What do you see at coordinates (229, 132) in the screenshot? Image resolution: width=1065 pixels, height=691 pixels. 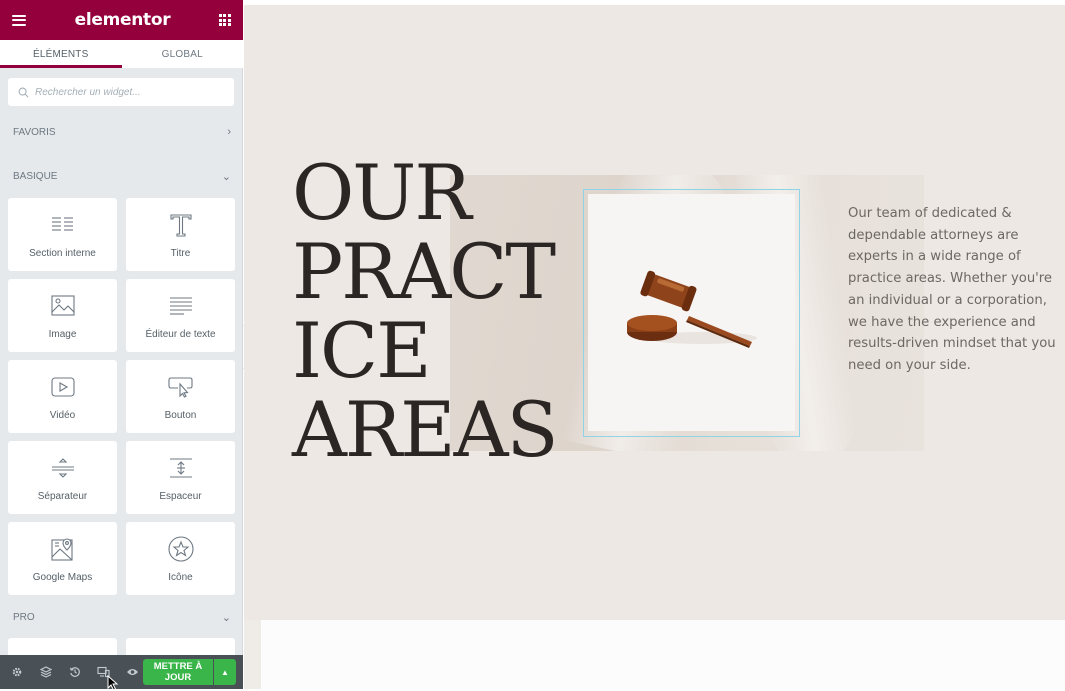 I see `chevron-right-icon: ›` at bounding box center [229, 132].